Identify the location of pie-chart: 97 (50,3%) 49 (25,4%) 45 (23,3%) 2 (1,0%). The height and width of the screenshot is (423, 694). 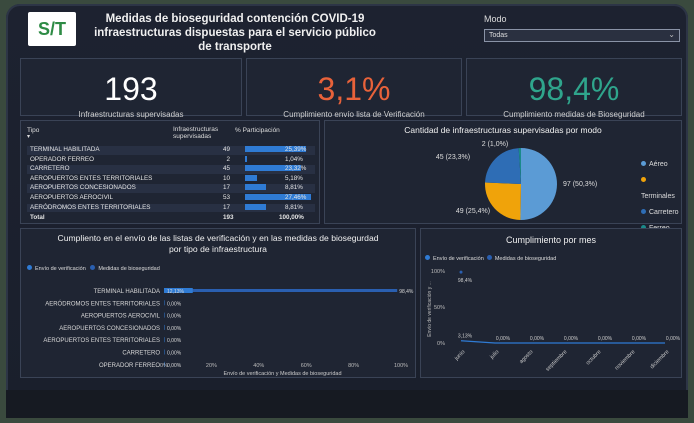
(516, 180).